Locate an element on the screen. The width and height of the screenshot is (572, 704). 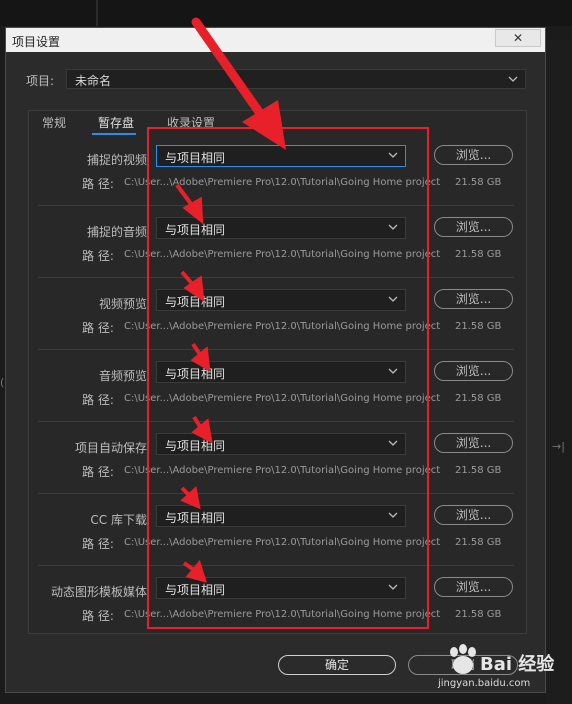
tab-ingest-settings: 收录设置 is located at coordinates (191, 122).